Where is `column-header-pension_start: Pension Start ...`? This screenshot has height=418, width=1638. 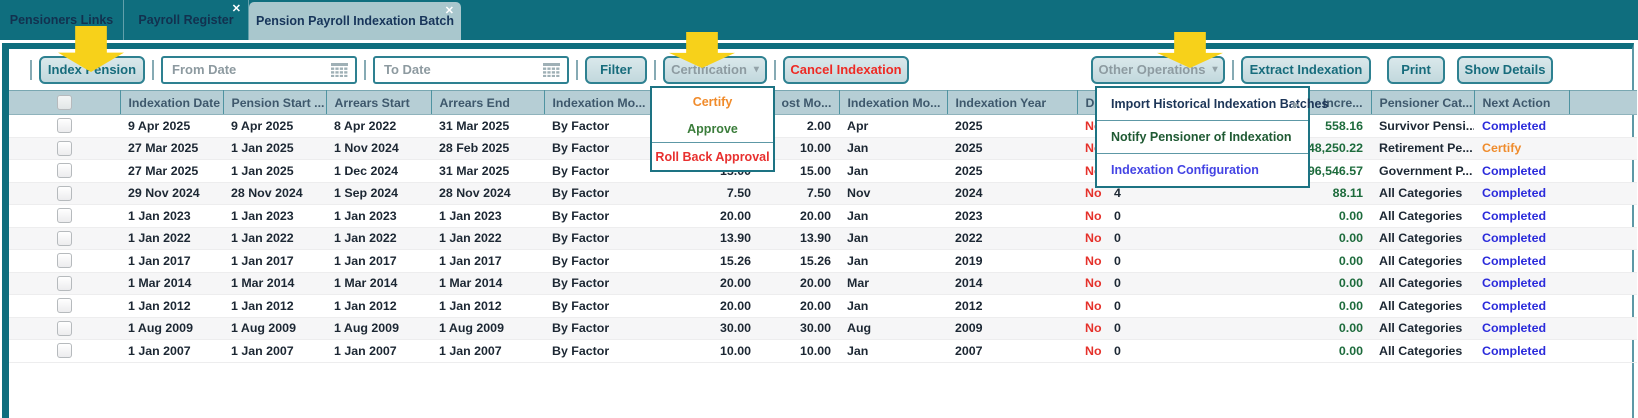 column-header-pension_start: Pension Start ... is located at coordinates (275, 102).